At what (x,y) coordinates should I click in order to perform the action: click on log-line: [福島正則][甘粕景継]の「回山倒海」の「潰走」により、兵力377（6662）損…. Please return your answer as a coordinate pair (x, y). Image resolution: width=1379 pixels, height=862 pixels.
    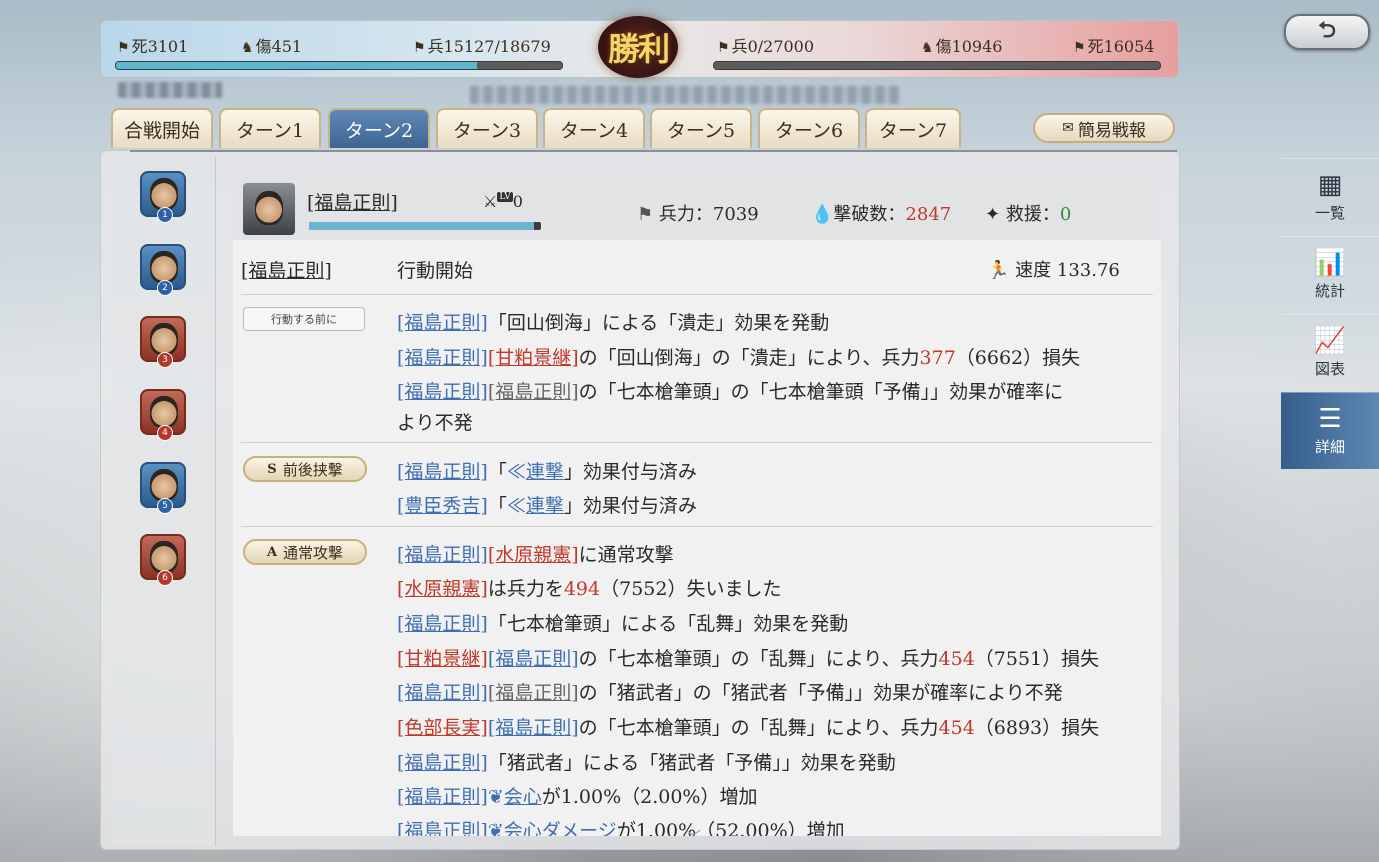
    Looking at the image, I should click on (738, 356).